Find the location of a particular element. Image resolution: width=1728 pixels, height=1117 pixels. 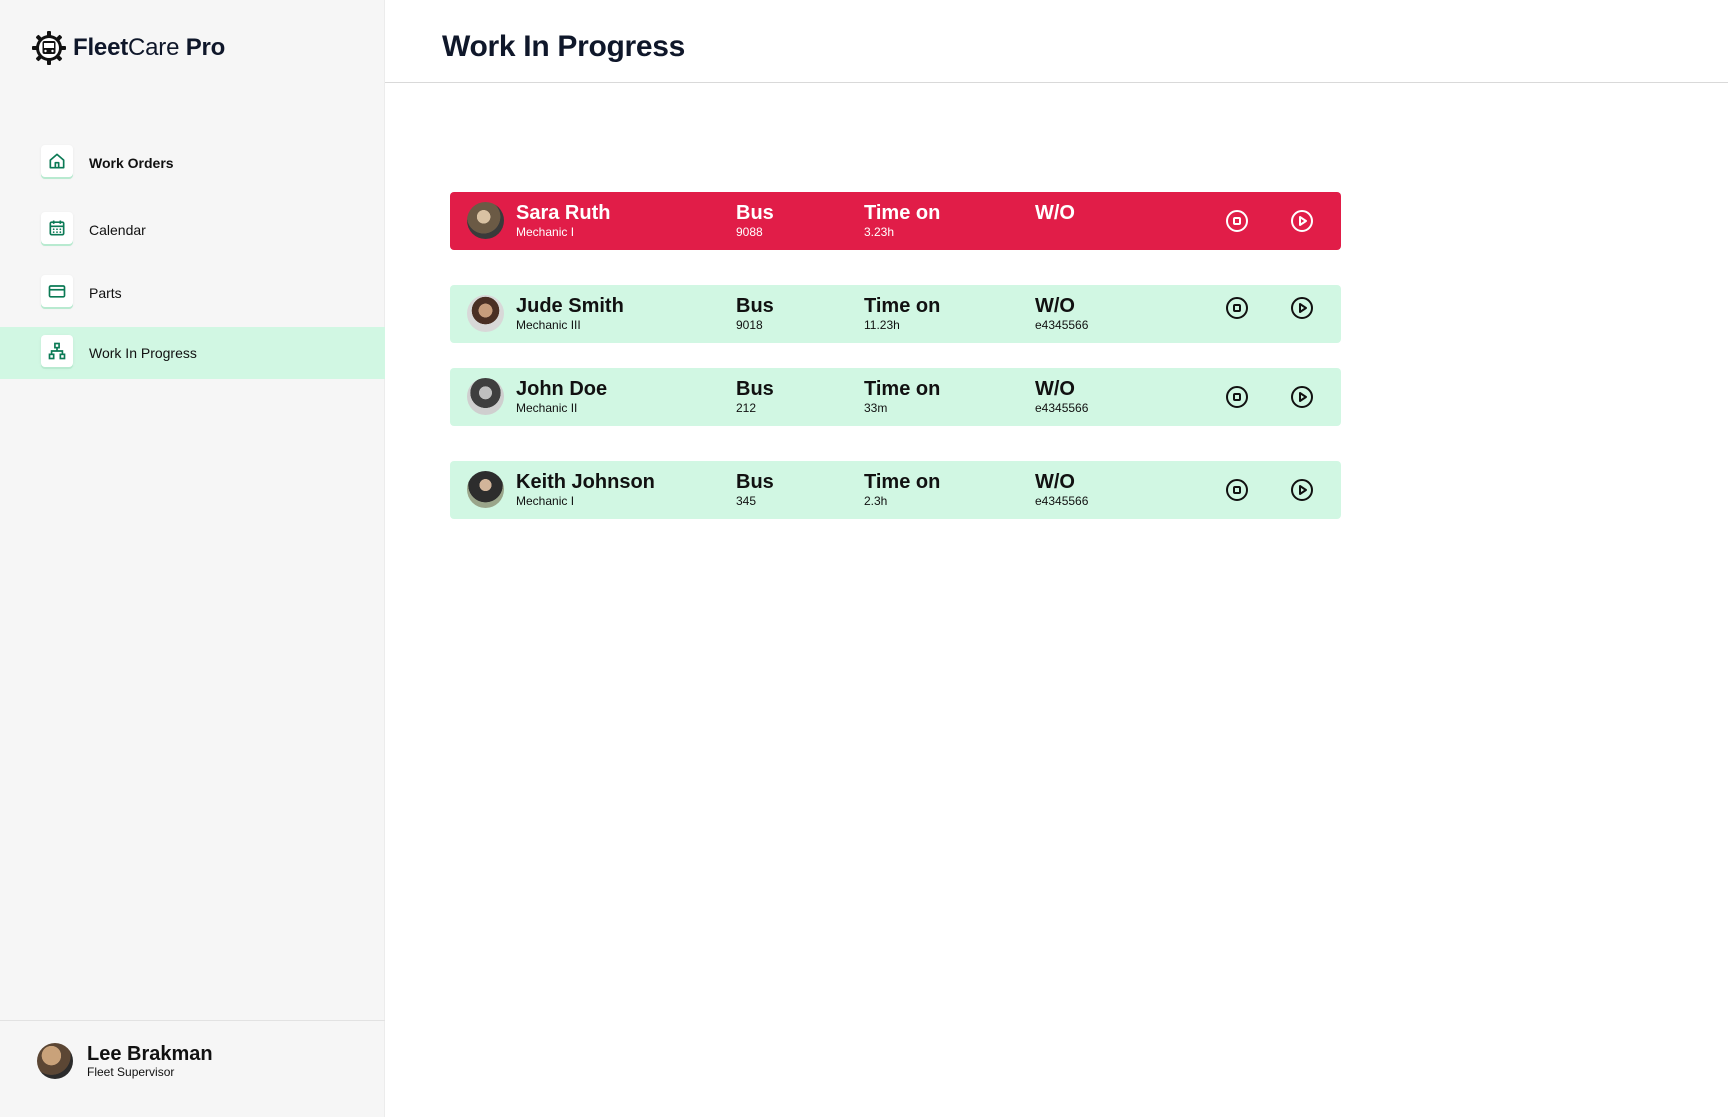

mechanic-role: Mechanic II is located at coordinates (547, 408).